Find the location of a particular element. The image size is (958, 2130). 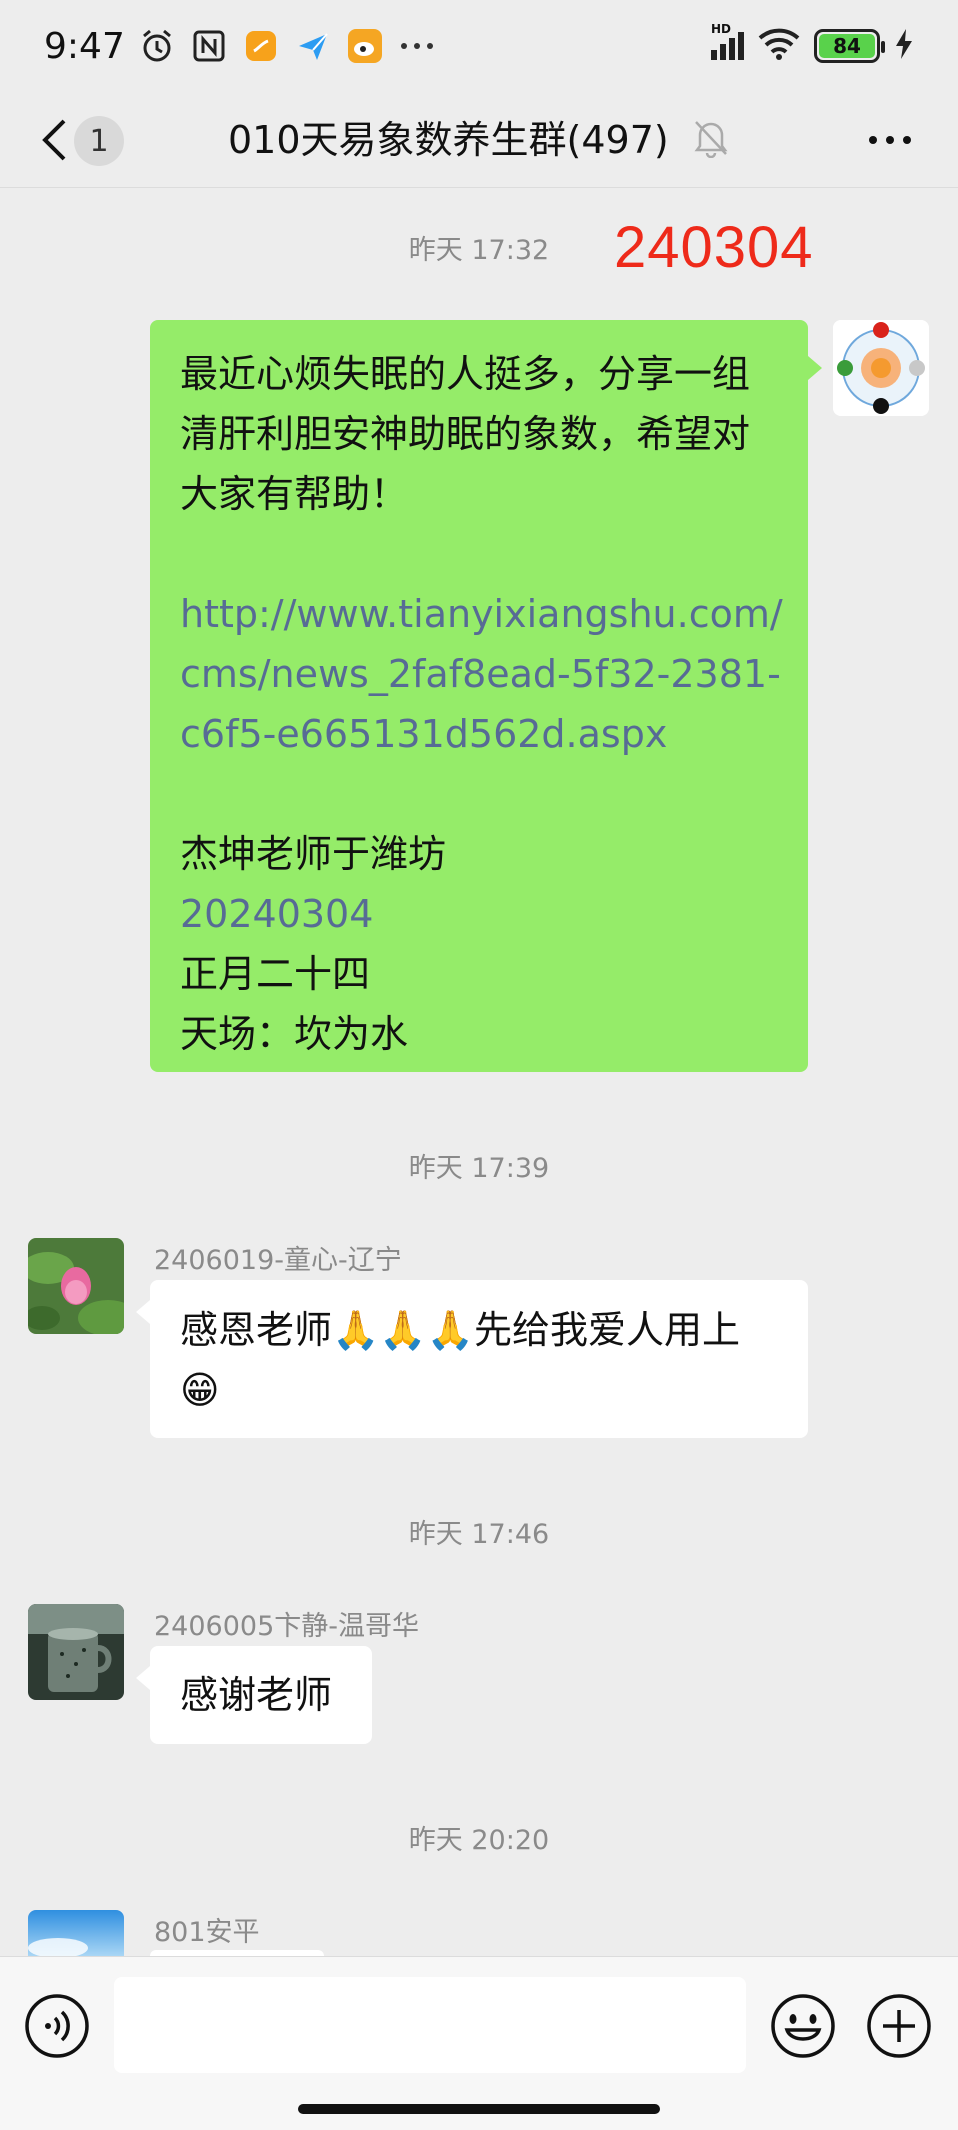

weibo-icon is located at coordinates (365, 46).